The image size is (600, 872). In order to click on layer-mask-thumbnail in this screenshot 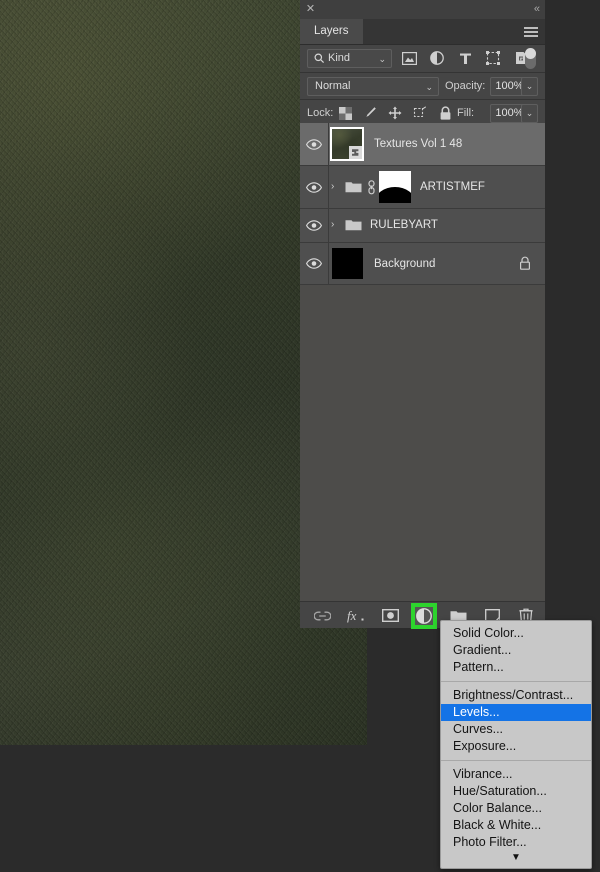, I will do `click(395, 187)`.